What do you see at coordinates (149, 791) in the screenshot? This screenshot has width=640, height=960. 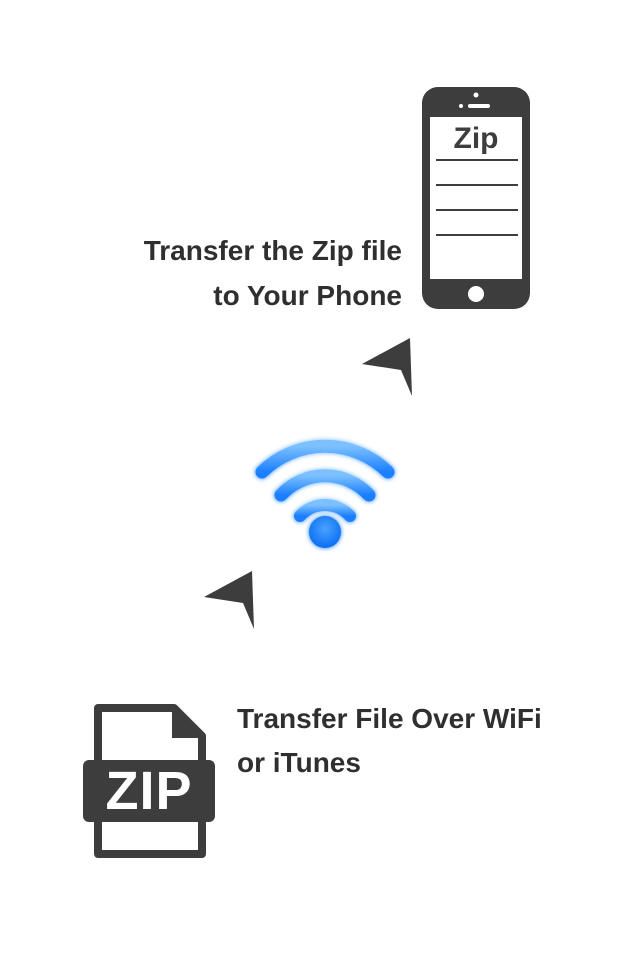 I see `zip-file-label: ZIP` at bounding box center [149, 791].